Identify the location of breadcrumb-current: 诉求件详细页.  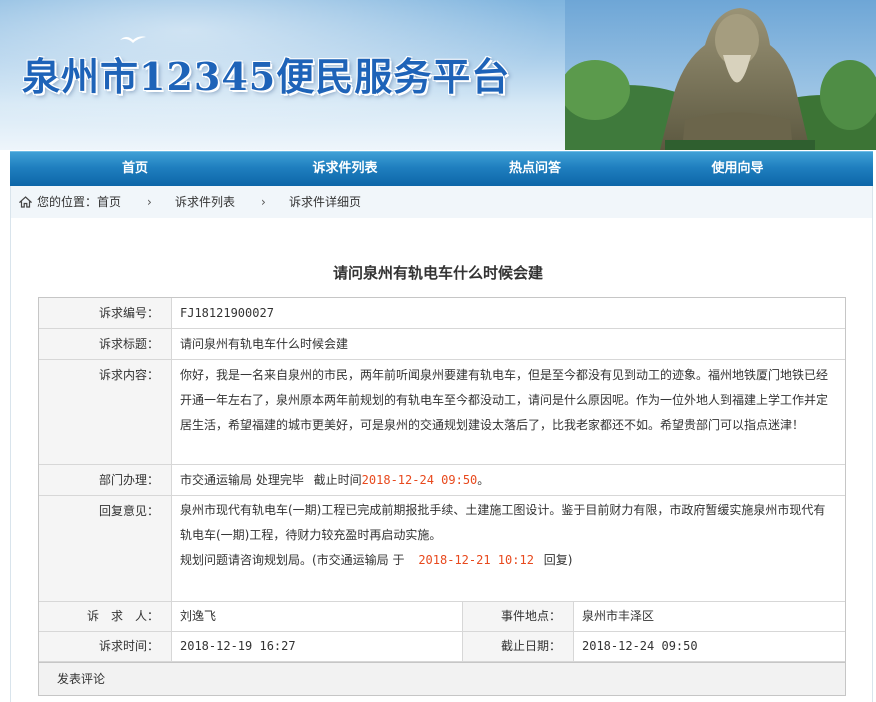
(325, 202).